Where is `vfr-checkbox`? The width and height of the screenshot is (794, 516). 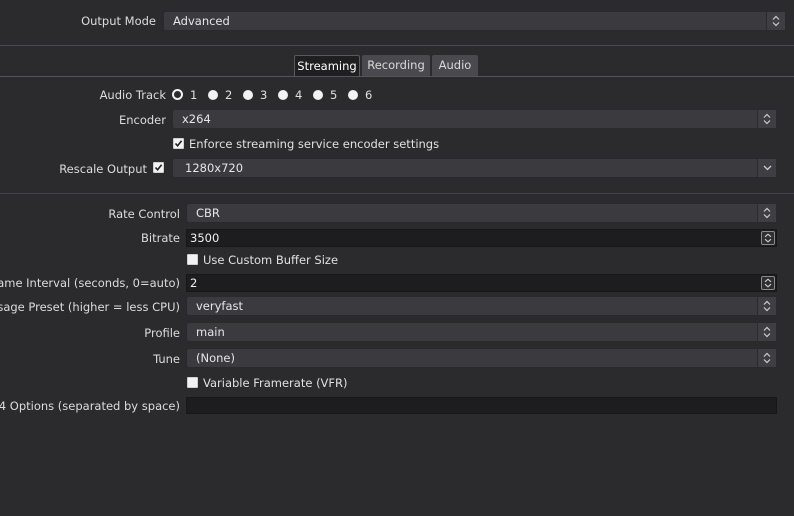
vfr-checkbox is located at coordinates (192, 382).